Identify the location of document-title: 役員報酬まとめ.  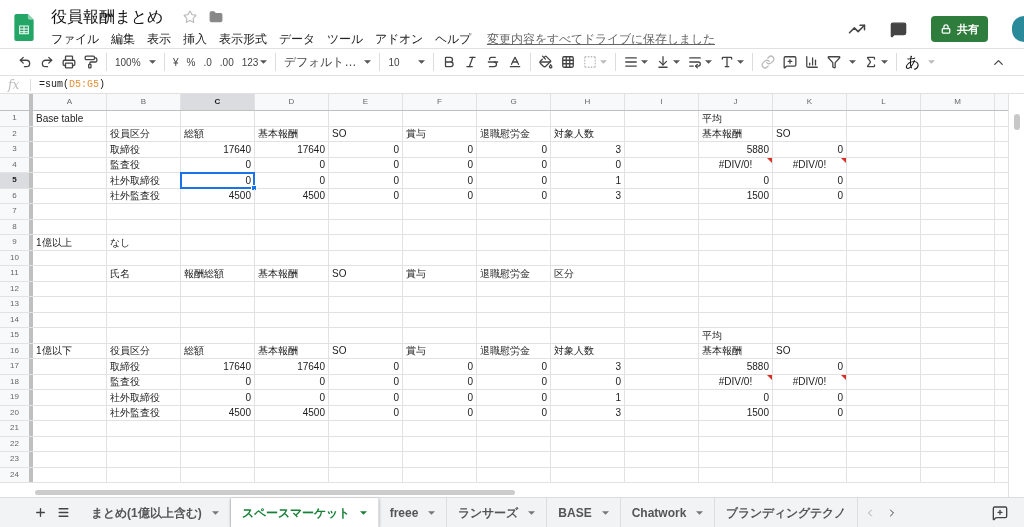
(107, 17).